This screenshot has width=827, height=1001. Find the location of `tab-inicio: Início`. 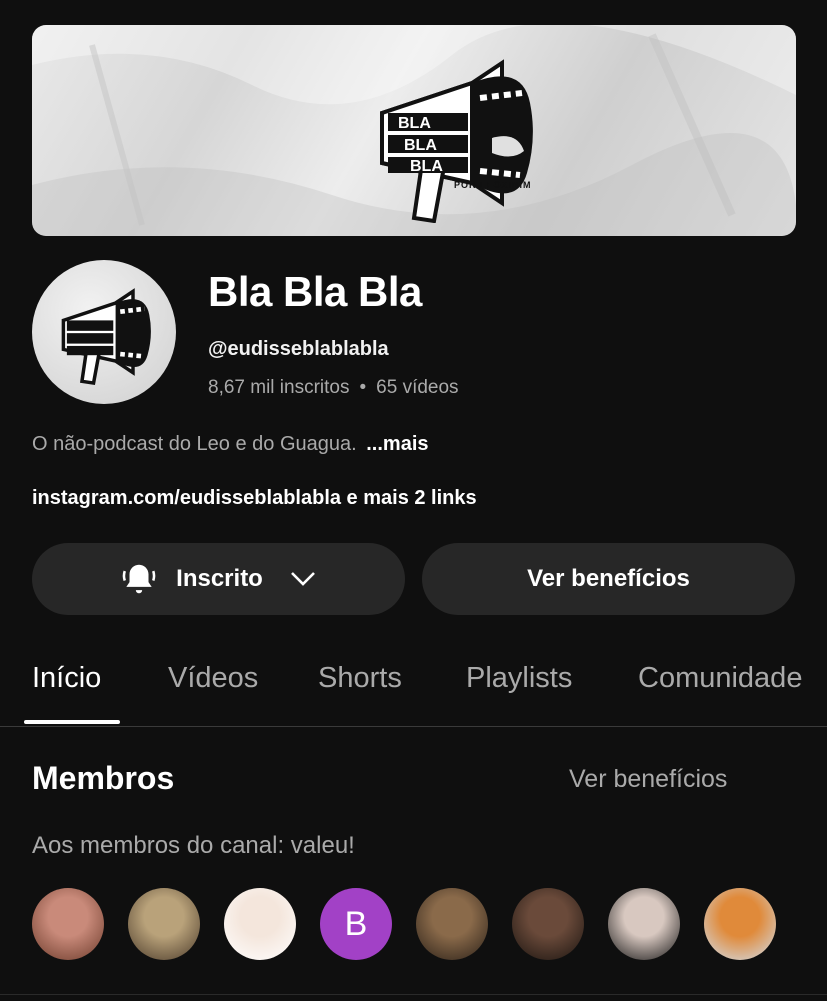

tab-inicio: Início is located at coordinates (66, 678).